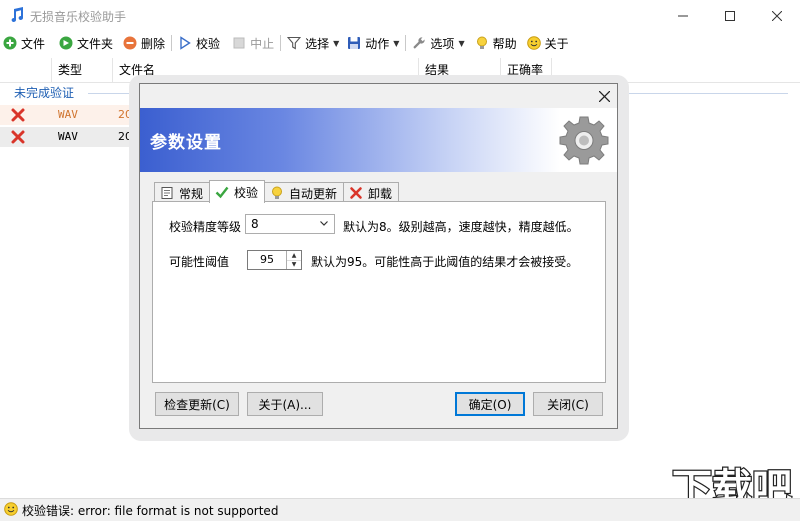 This screenshot has height=523, width=800. What do you see at coordinates (378, 140) in the screenshot?
I see `dialog-banner: 参数设置` at bounding box center [378, 140].